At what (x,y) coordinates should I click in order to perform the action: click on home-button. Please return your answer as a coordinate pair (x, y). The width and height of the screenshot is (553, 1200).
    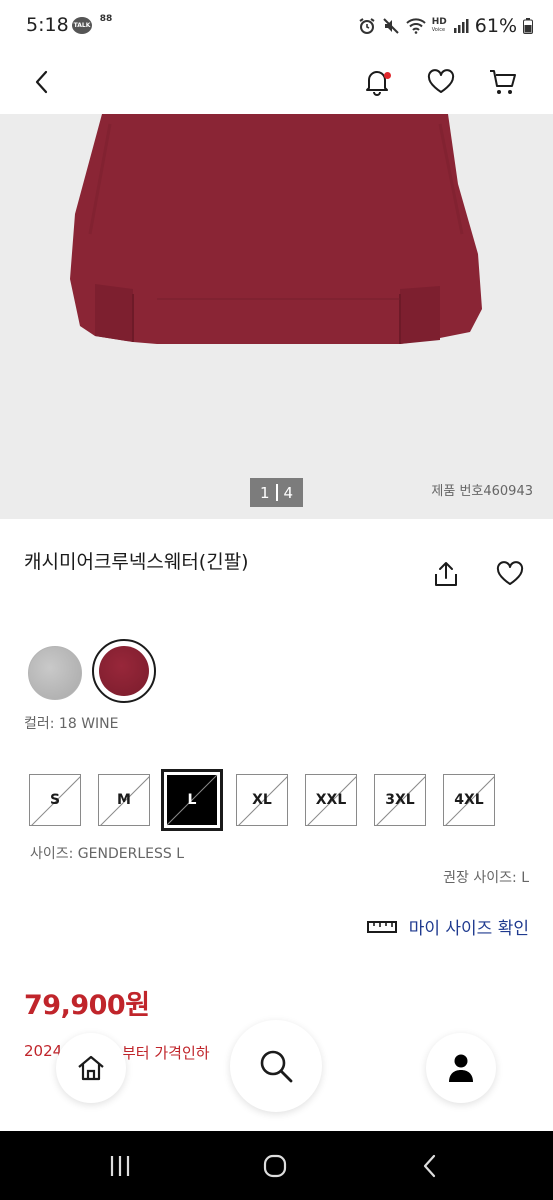
    Looking at the image, I should click on (275, 1166).